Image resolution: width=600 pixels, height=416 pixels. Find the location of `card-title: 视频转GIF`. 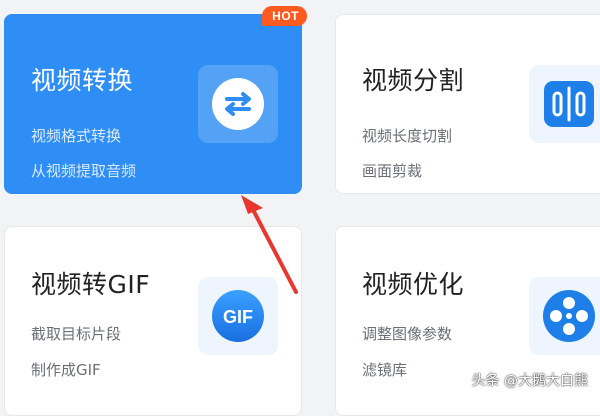

card-title: 视频转GIF is located at coordinates (91, 284).